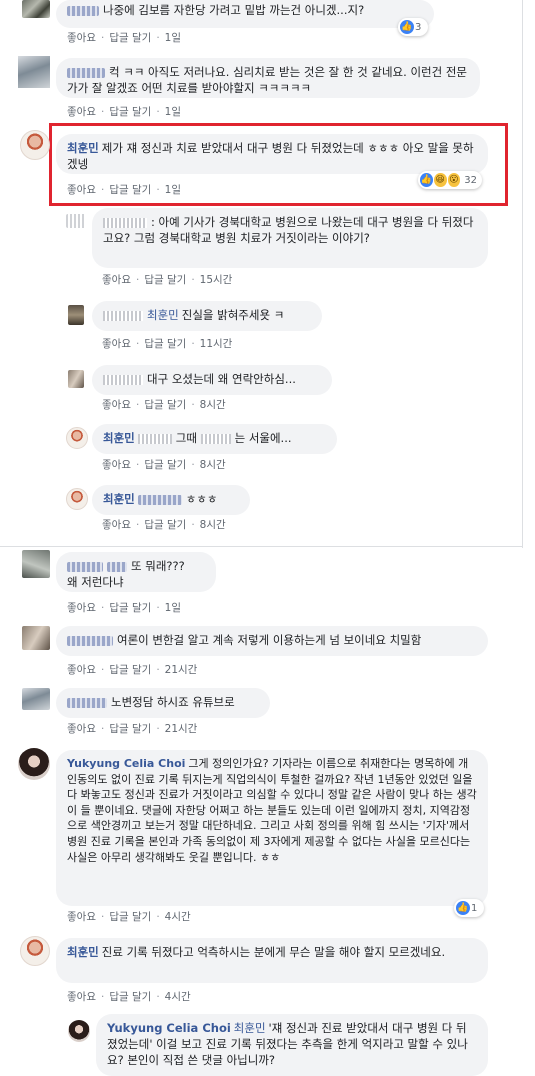 This screenshot has width=535, height=1076. What do you see at coordinates (261, 546) in the screenshot?
I see `section-divider` at bounding box center [261, 546].